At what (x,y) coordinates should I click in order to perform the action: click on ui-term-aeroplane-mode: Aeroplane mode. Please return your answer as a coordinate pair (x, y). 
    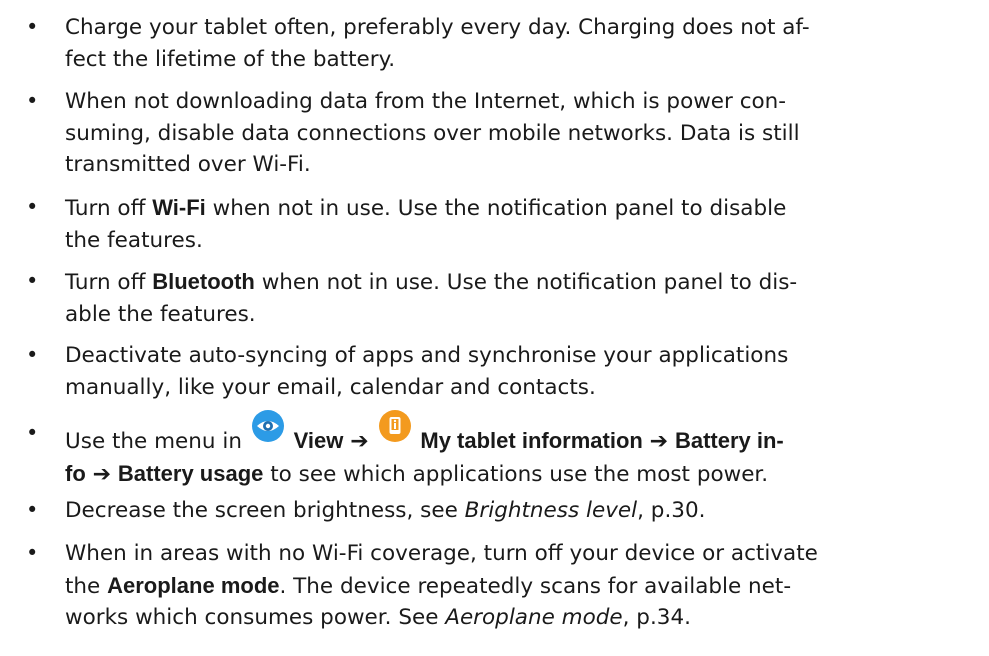
    Looking at the image, I should click on (193, 585).